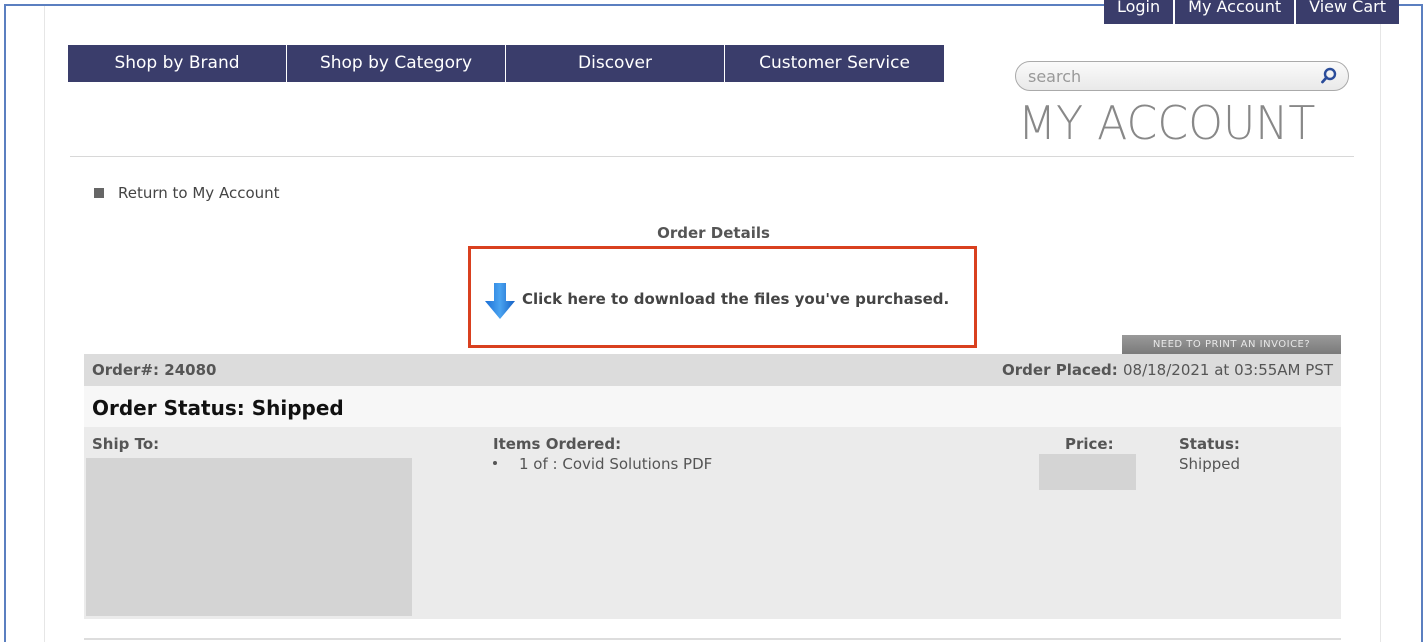  What do you see at coordinates (615, 63) in the screenshot?
I see `nav-discover: Discover` at bounding box center [615, 63].